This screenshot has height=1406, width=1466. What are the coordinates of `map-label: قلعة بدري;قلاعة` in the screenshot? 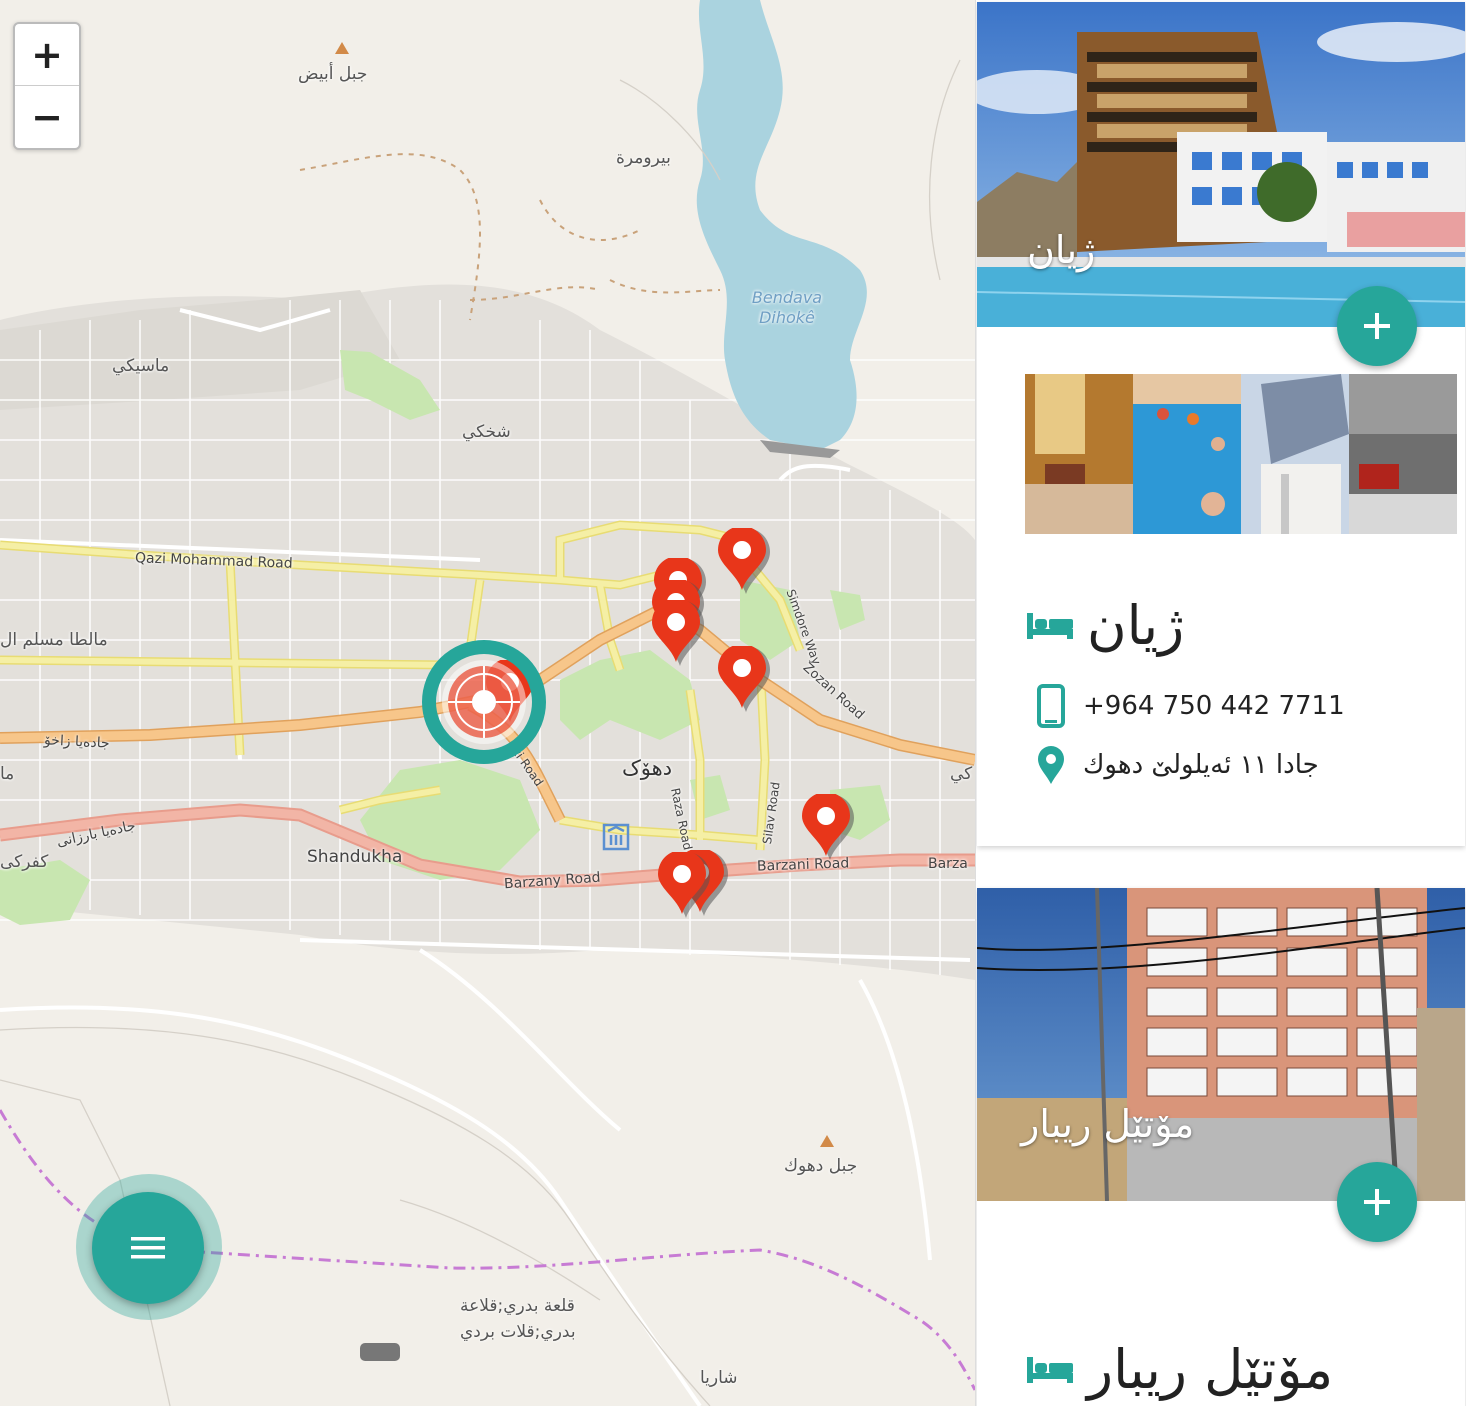 It's located at (517, 1306).